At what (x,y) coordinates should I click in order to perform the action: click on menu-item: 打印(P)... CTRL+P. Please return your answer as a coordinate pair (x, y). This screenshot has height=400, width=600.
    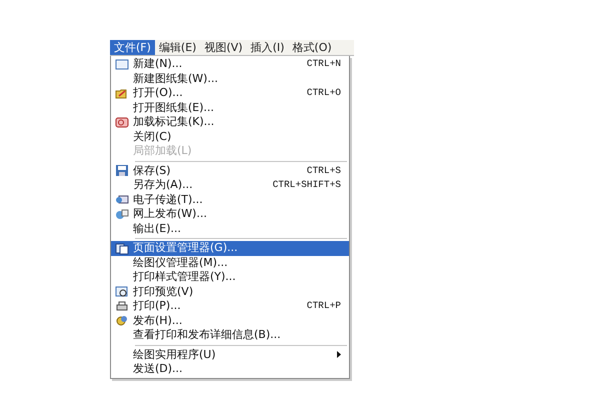
    Looking at the image, I should click on (230, 306).